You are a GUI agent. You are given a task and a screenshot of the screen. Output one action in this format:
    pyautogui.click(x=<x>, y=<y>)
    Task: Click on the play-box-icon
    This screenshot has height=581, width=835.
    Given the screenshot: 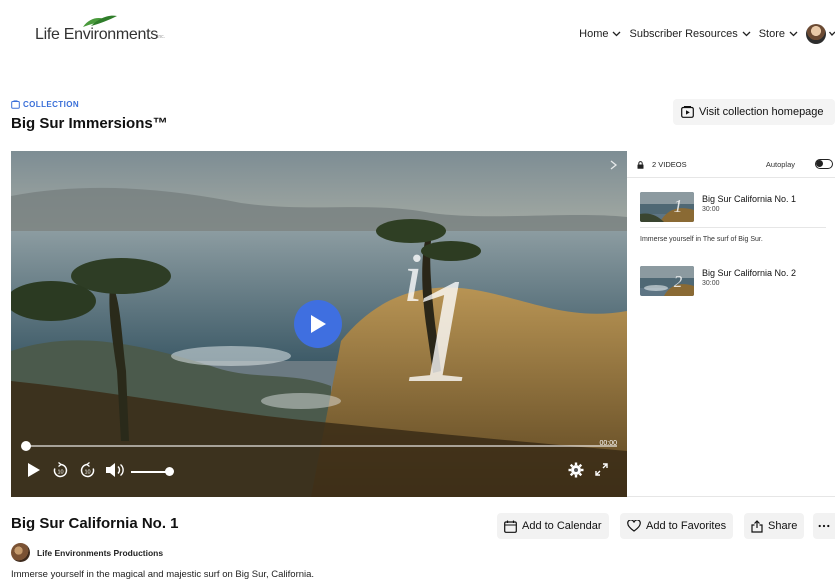 What is the action you would take?
    pyautogui.click(x=687, y=112)
    